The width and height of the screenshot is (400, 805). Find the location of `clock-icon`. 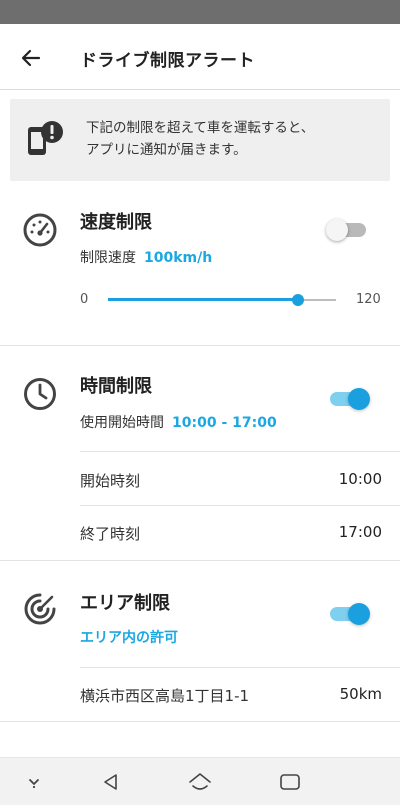

clock-icon is located at coordinates (40, 394).